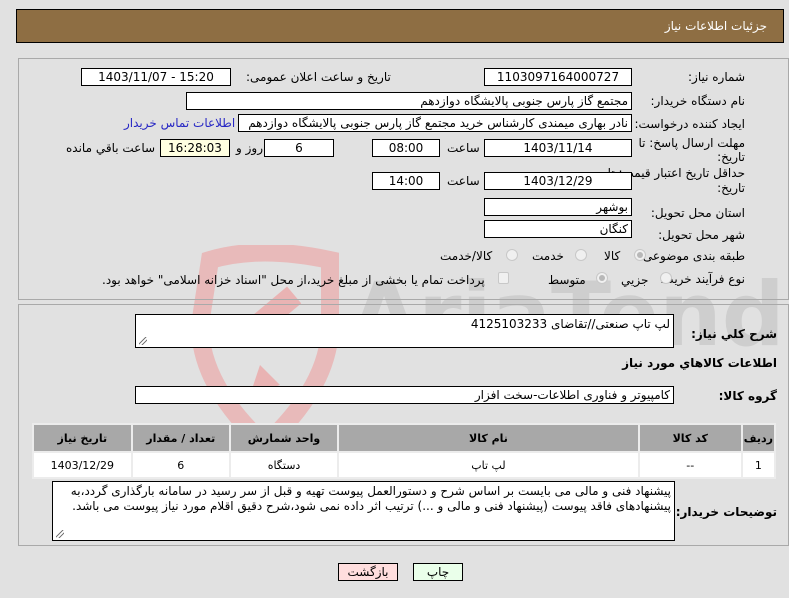 This screenshot has height=598, width=789. Describe the element at coordinates (558, 229) in the screenshot. I see `city-field: کنگان` at that location.